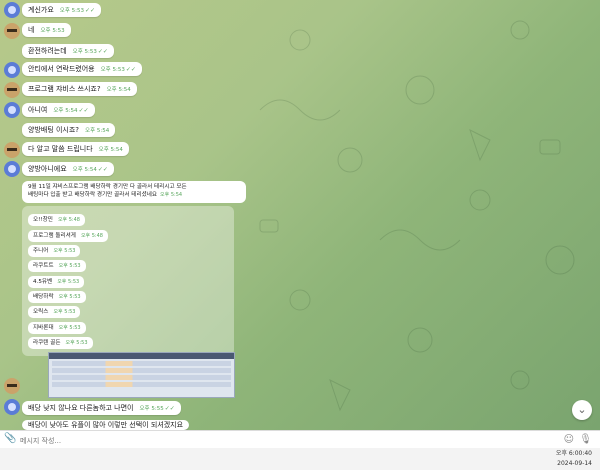 The image size is (600, 470). I want to click on image-list-item: 라쿠텐 골든 오후 5:53, so click(60, 343).